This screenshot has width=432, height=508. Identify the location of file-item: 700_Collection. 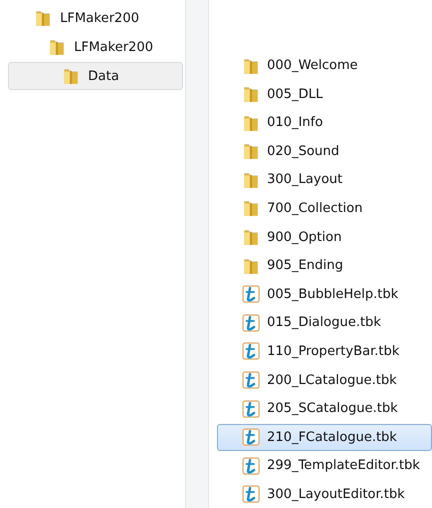
(324, 208).